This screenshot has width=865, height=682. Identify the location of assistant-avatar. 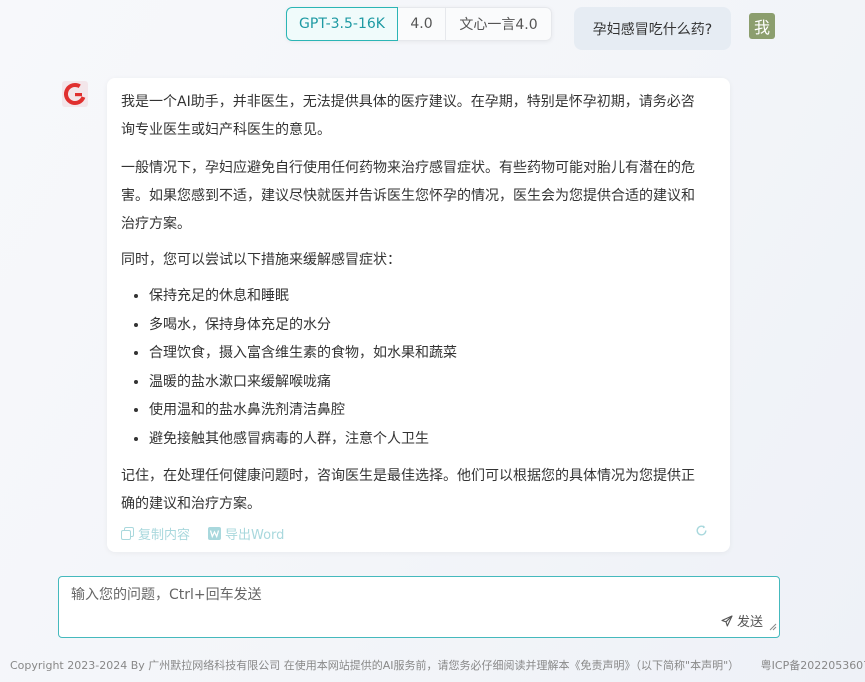
(75, 94).